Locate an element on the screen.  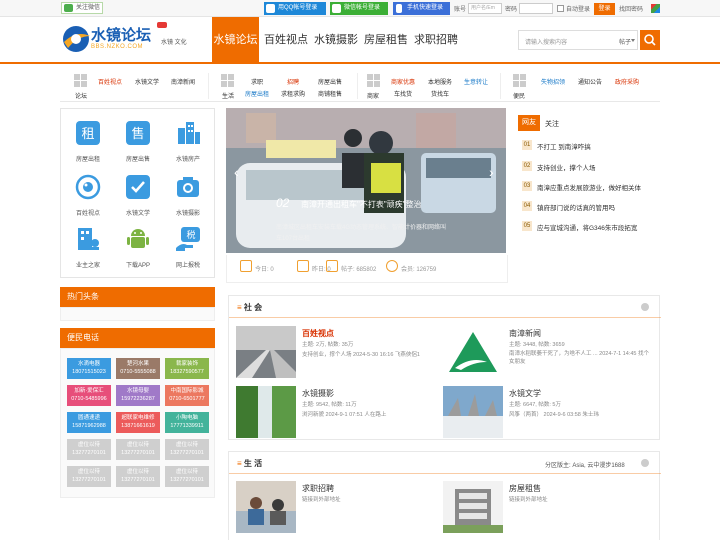
search-scope-select: 帖子 is located at coordinates (625, 41).